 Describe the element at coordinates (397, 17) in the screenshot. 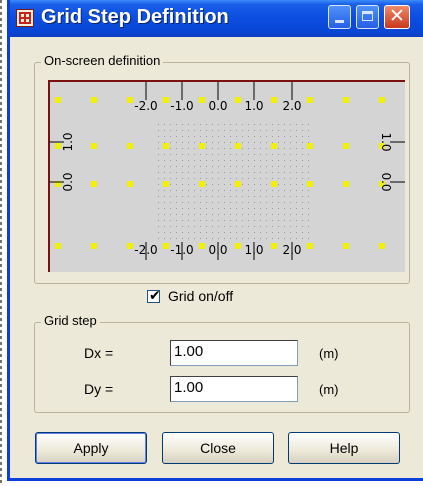

I see `close-window-button: ✕` at that location.